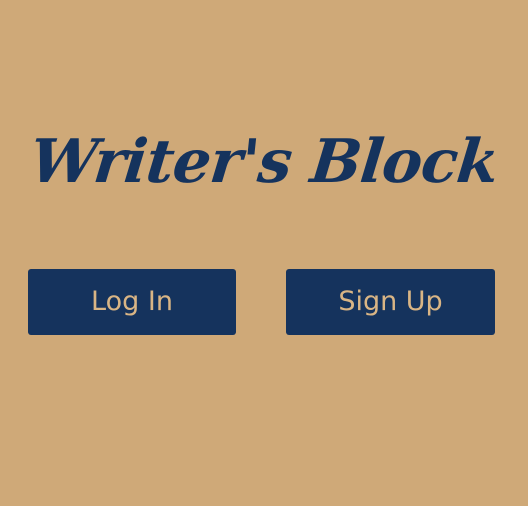 This screenshot has height=506, width=528. I want to click on signup-button: Sign Up, so click(390, 302).